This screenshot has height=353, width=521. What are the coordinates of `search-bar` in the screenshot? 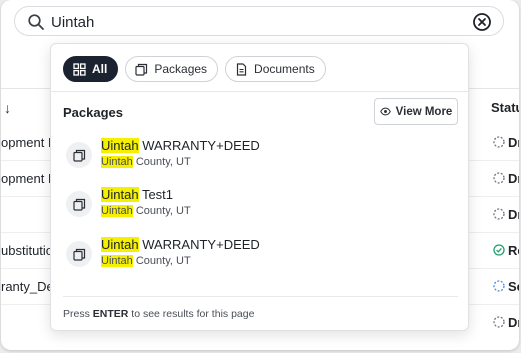 It's located at (259, 21).